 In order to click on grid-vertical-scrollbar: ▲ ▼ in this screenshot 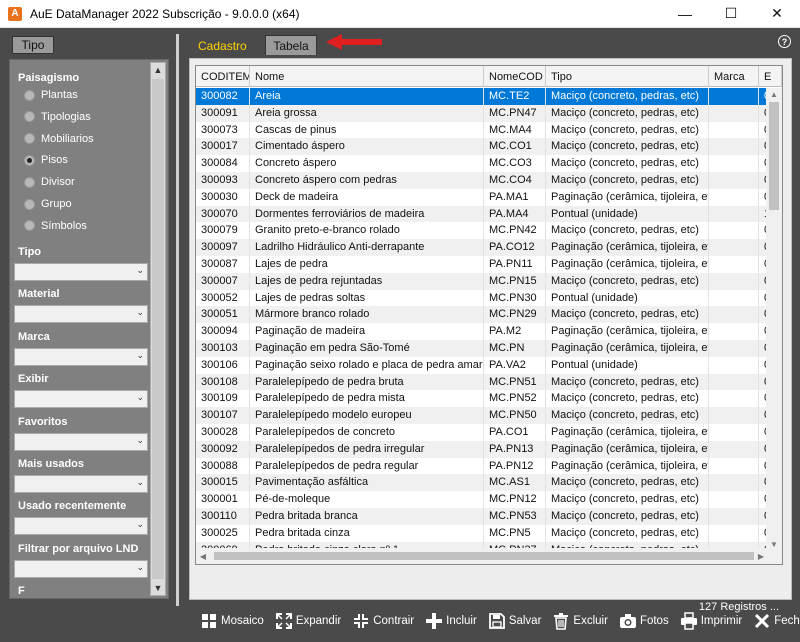, I will do `click(774, 319)`.